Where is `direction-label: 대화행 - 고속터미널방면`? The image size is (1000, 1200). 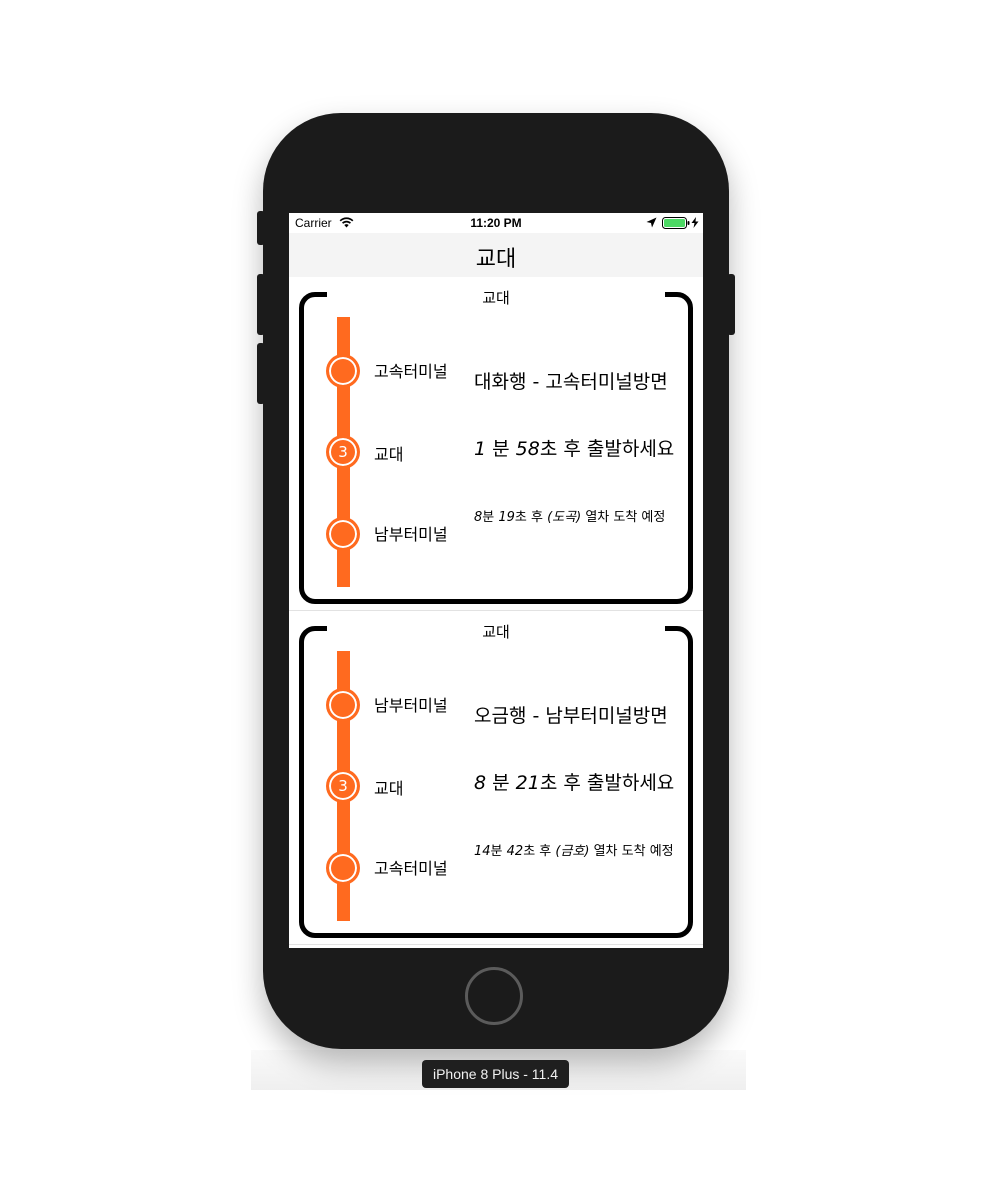 direction-label: 대화행 - 고속터미널방면 is located at coordinates (571, 382).